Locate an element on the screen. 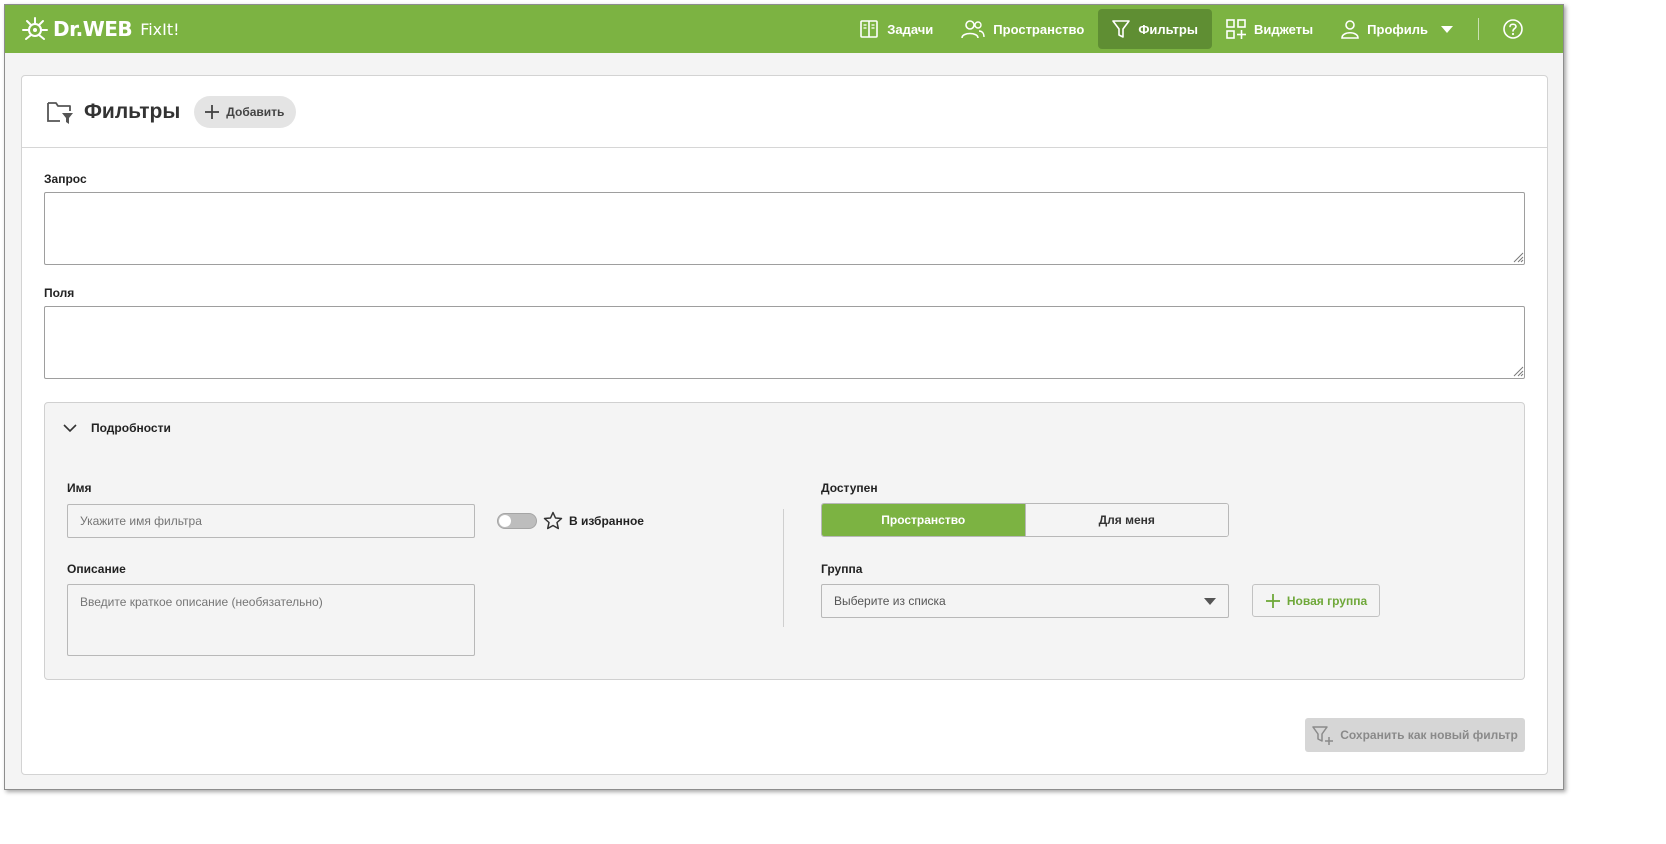  access-option-me: Для меня is located at coordinates (1126, 520).